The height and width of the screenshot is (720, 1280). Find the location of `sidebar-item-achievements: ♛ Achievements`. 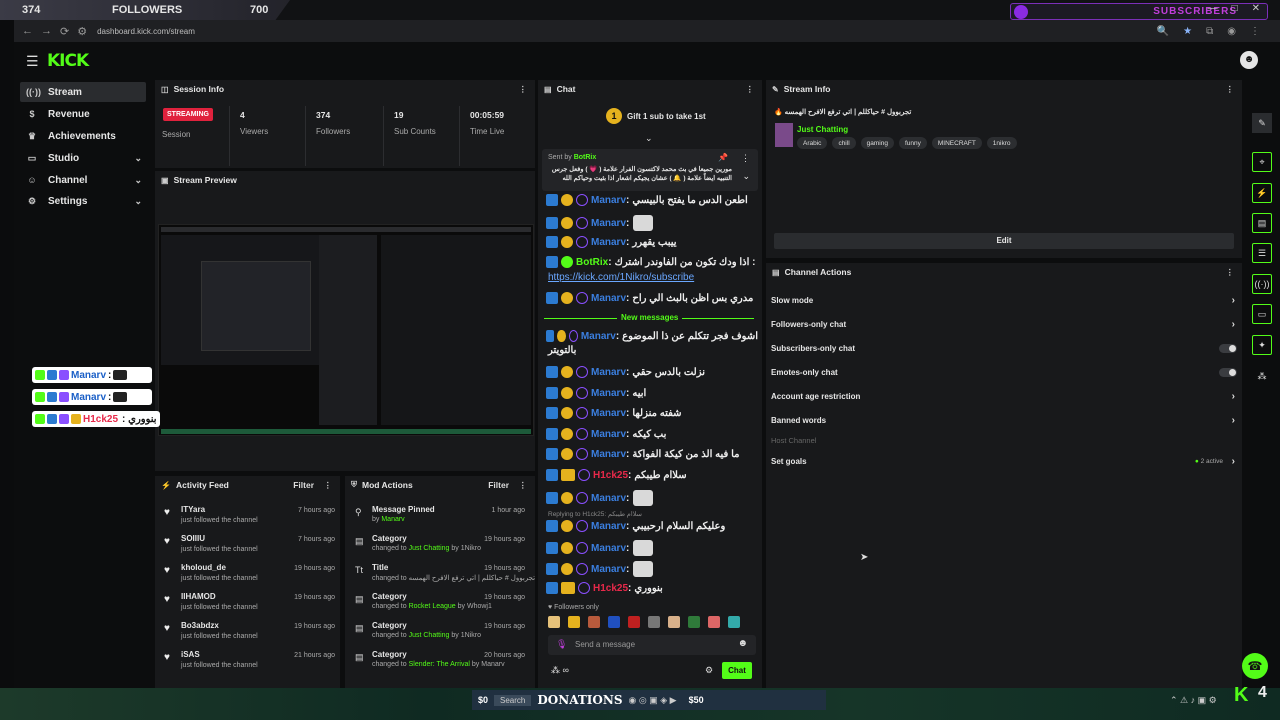

sidebar-item-achievements: ♛ Achievements is located at coordinates (83, 136).